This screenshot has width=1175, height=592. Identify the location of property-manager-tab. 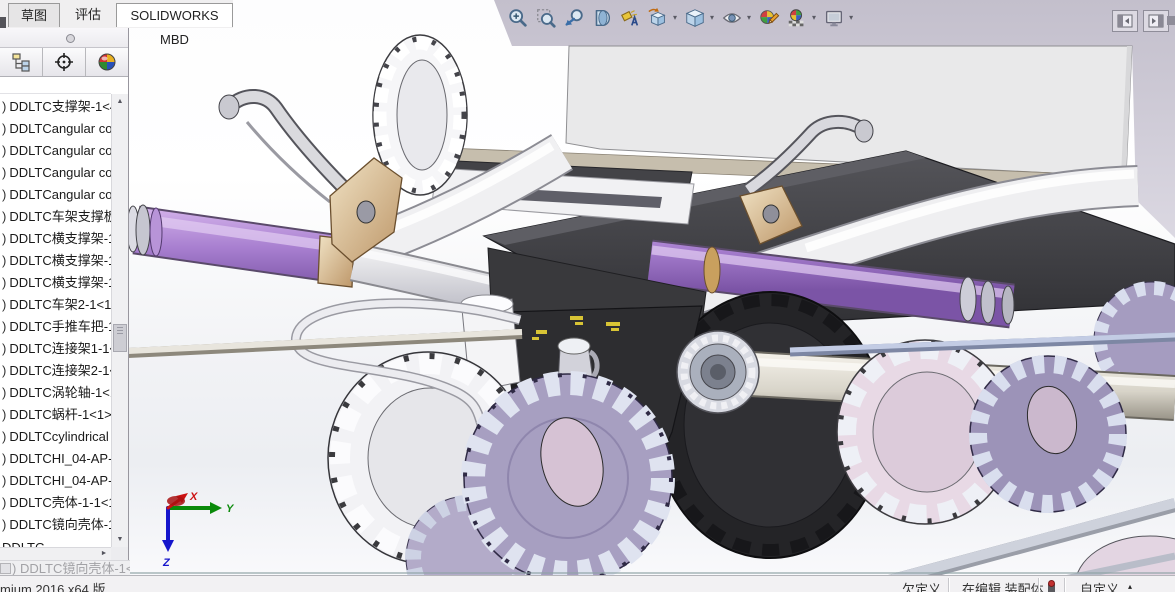
(64, 62).